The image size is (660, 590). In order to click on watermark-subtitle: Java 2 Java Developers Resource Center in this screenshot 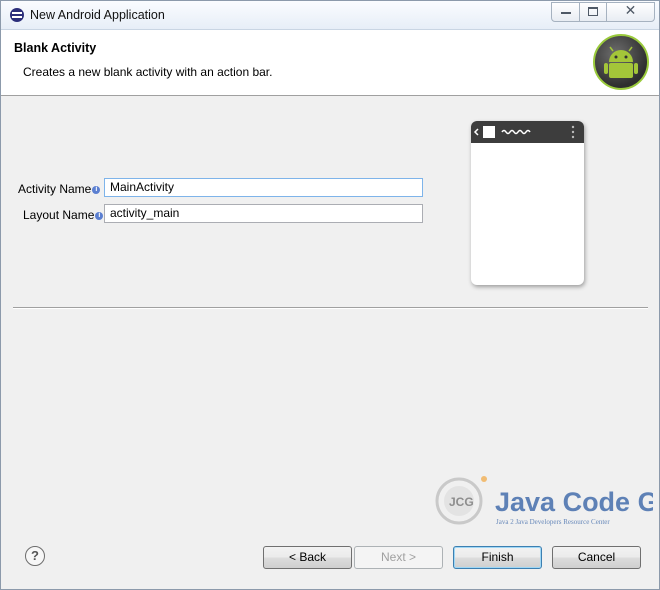, I will do `click(553, 522)`.